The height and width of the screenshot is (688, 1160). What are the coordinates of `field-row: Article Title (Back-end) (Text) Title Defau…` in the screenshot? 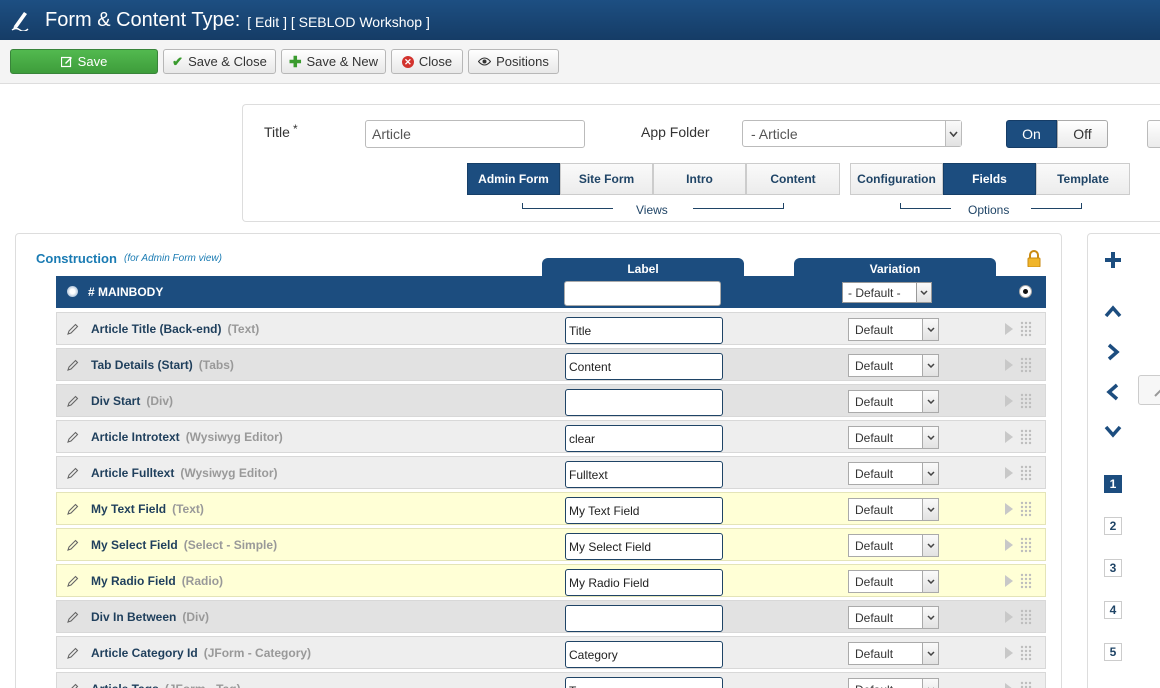 It's located at (551, 328).